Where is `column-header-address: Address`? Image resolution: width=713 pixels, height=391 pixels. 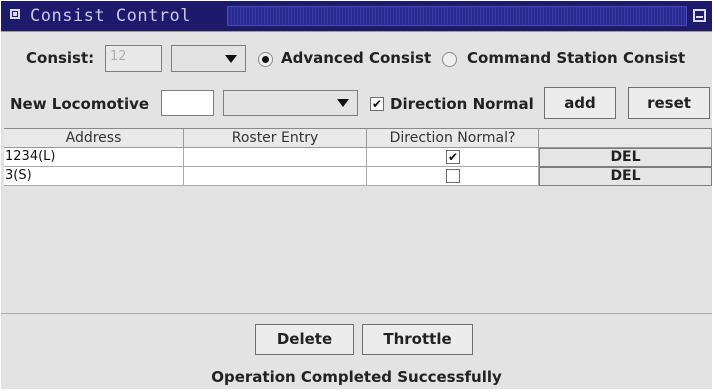 column-header-address: Address is located at coordinates (94, 138).